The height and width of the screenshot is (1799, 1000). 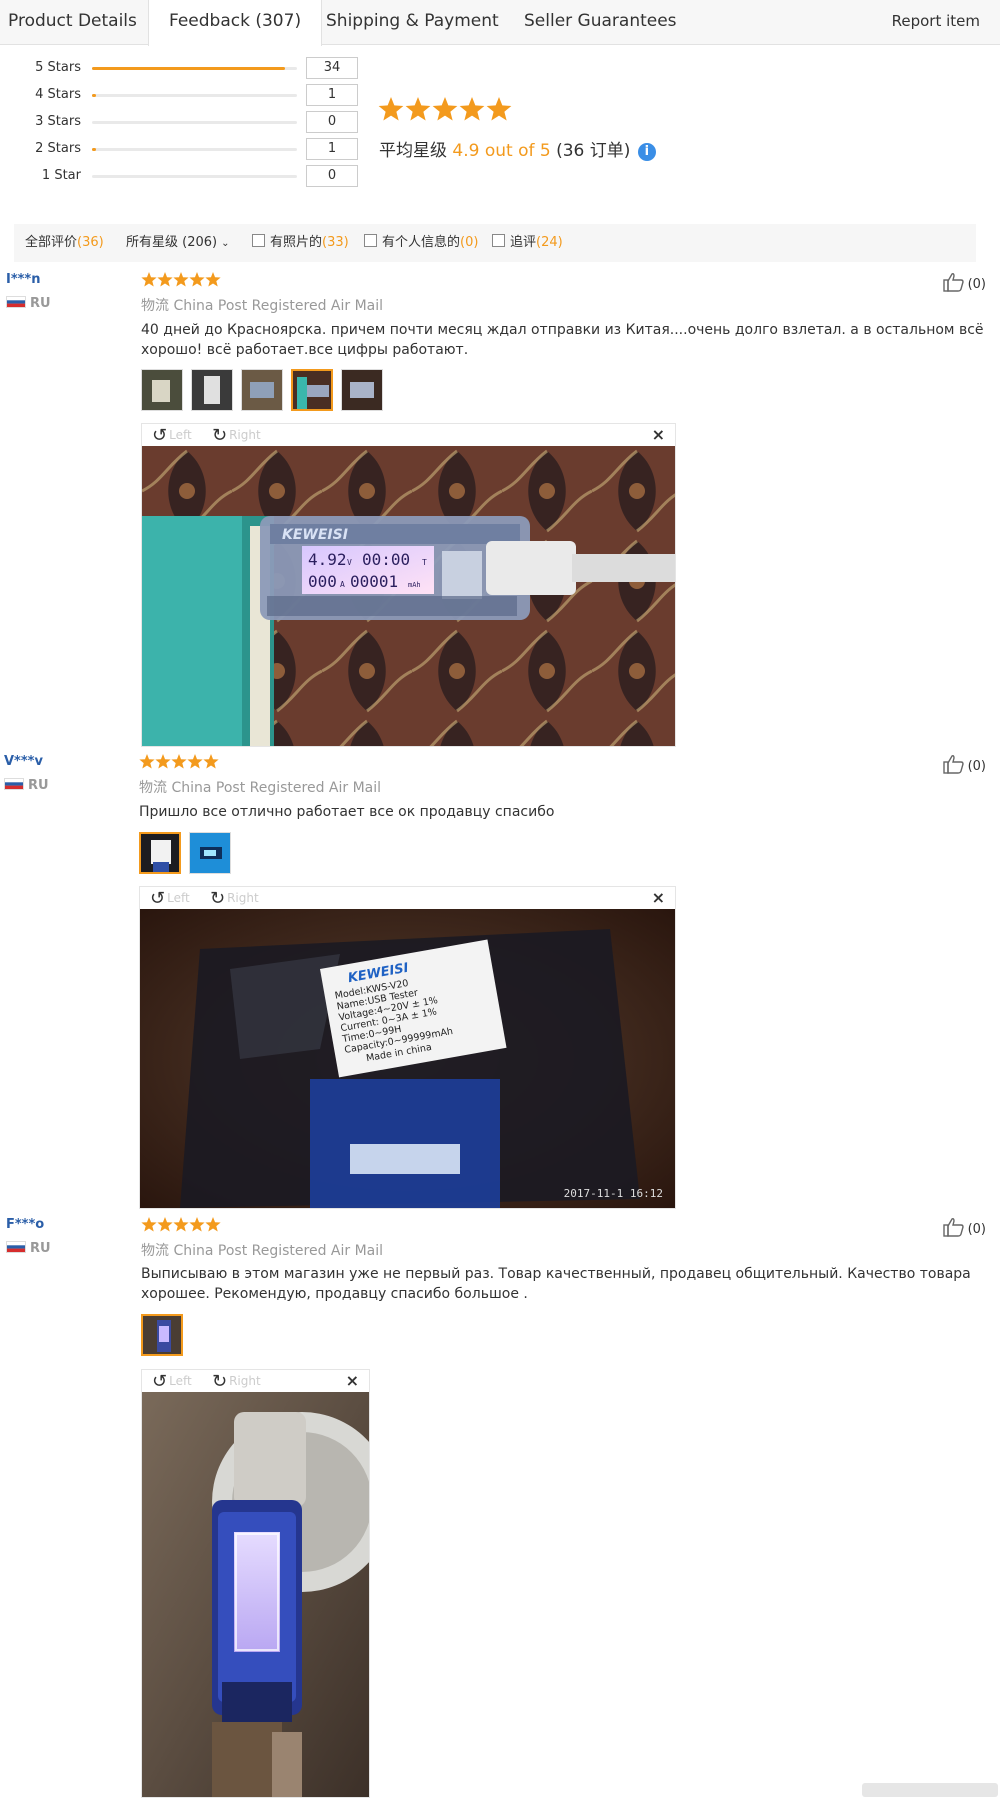 What do you see at coordinates (276, 788) in the screenshot?
I see `shipping-value: China Post Registered Air Mail` at bounding box center [276, 788].